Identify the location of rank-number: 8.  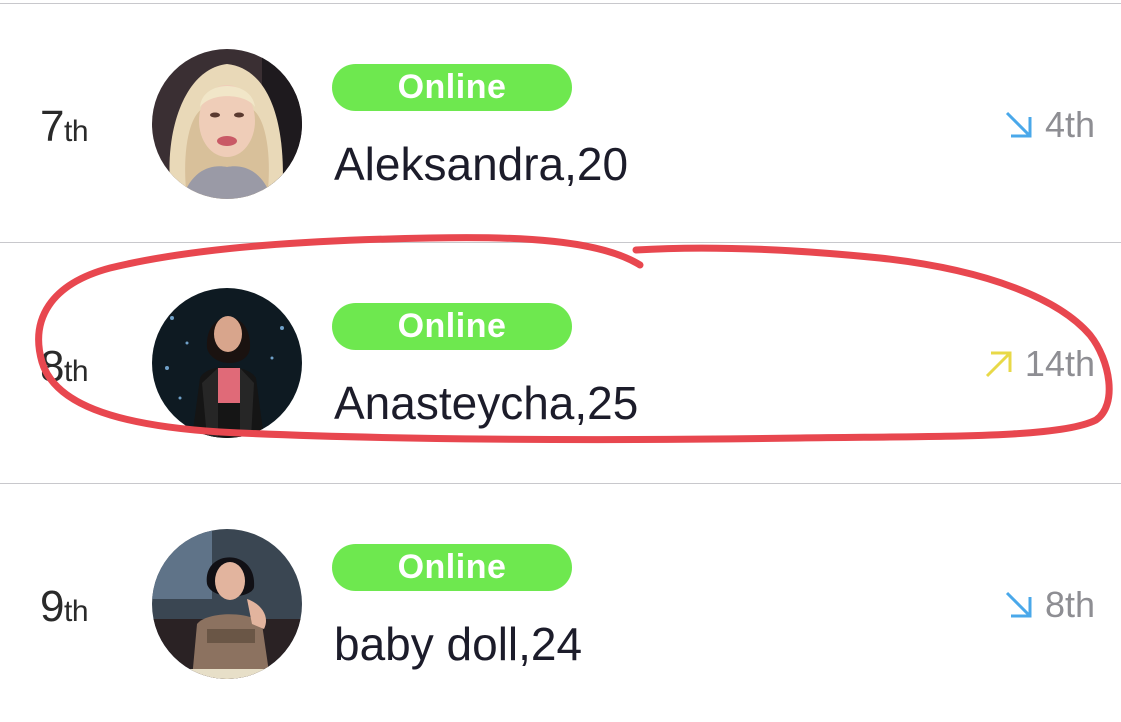
(52, 366).